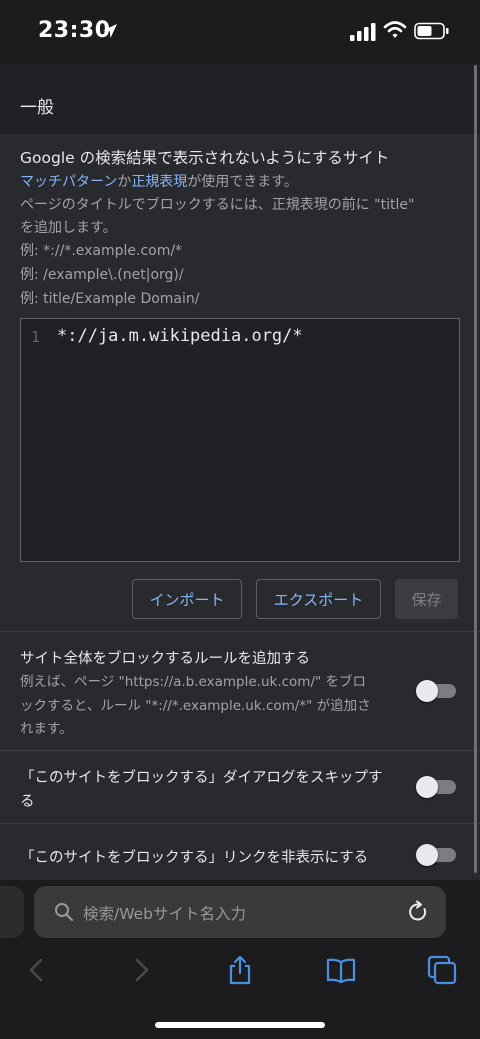  Describe the element at coordinates (38, 970) in the screenshot. I see `back-icon` at that location.